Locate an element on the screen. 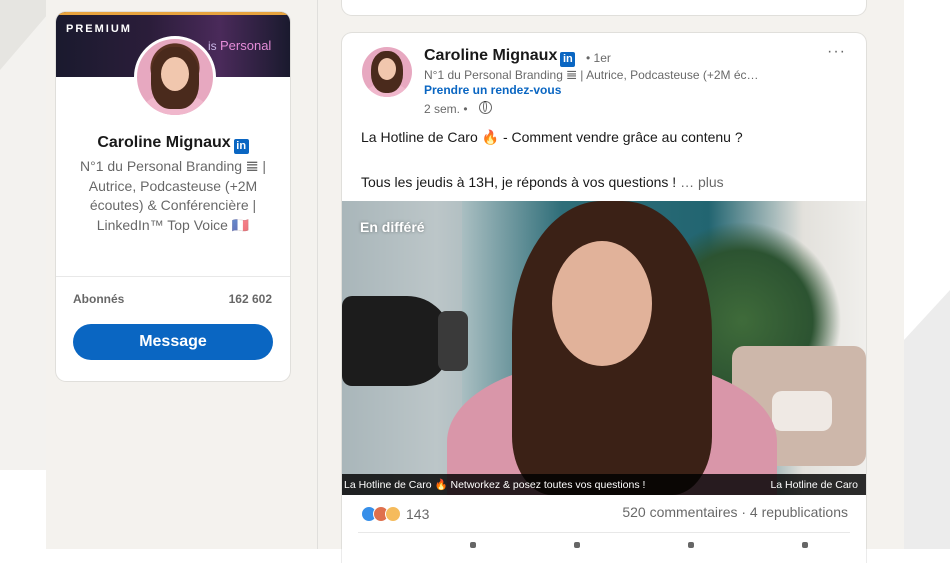 The height and width of the screenshot is (563, 950). premium-gold-bar is located at coordinates (173, 13).